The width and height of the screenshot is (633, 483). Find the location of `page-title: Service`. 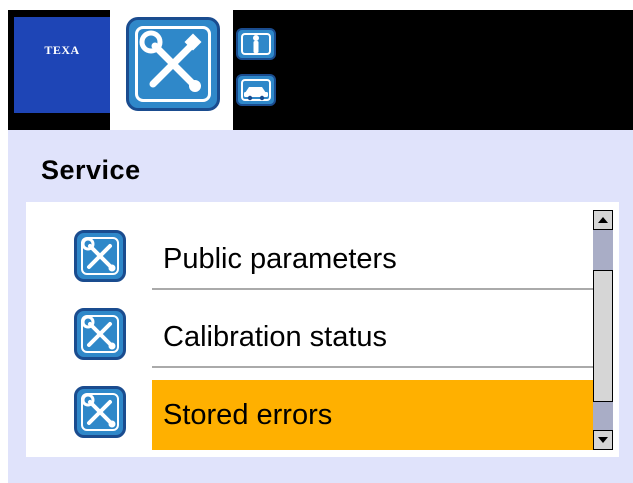

page-title: Service is located at coordinates (91, 170).